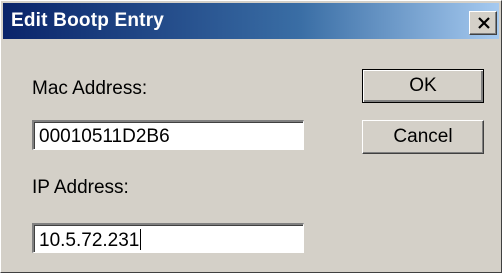  Describe the element at coordinates (141, 239) in the screenshot. I see `text-caret` at that location.